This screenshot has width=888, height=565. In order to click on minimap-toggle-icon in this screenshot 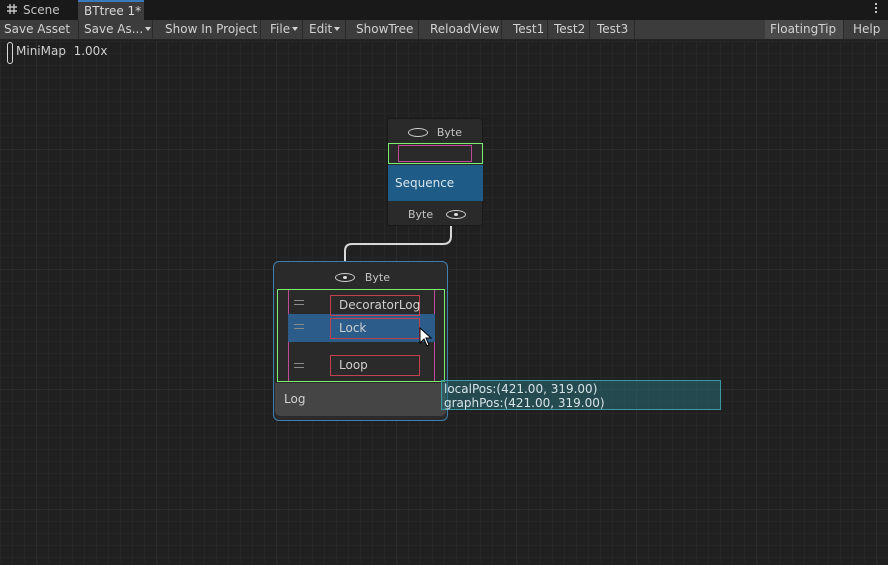, I will do `click(10, 53)`.